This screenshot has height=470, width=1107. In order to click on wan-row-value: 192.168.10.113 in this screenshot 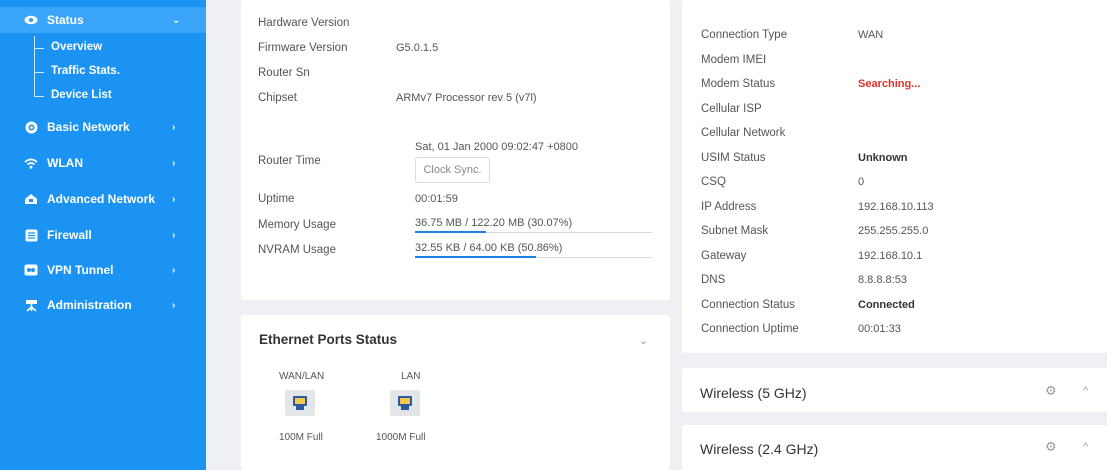, I will do `click(896, 207)`.